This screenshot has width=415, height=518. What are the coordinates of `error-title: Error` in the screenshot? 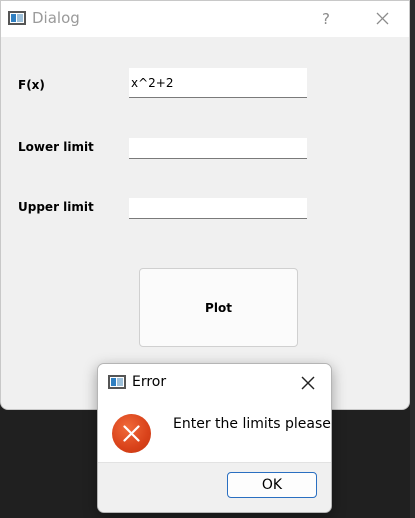 It's located at (149, 382).